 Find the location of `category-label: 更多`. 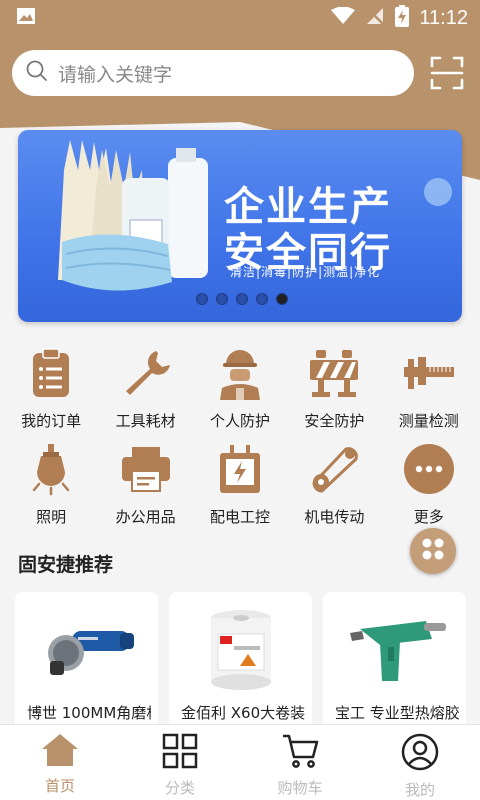

category-label: 更多 is located at coordinates (428, 517).